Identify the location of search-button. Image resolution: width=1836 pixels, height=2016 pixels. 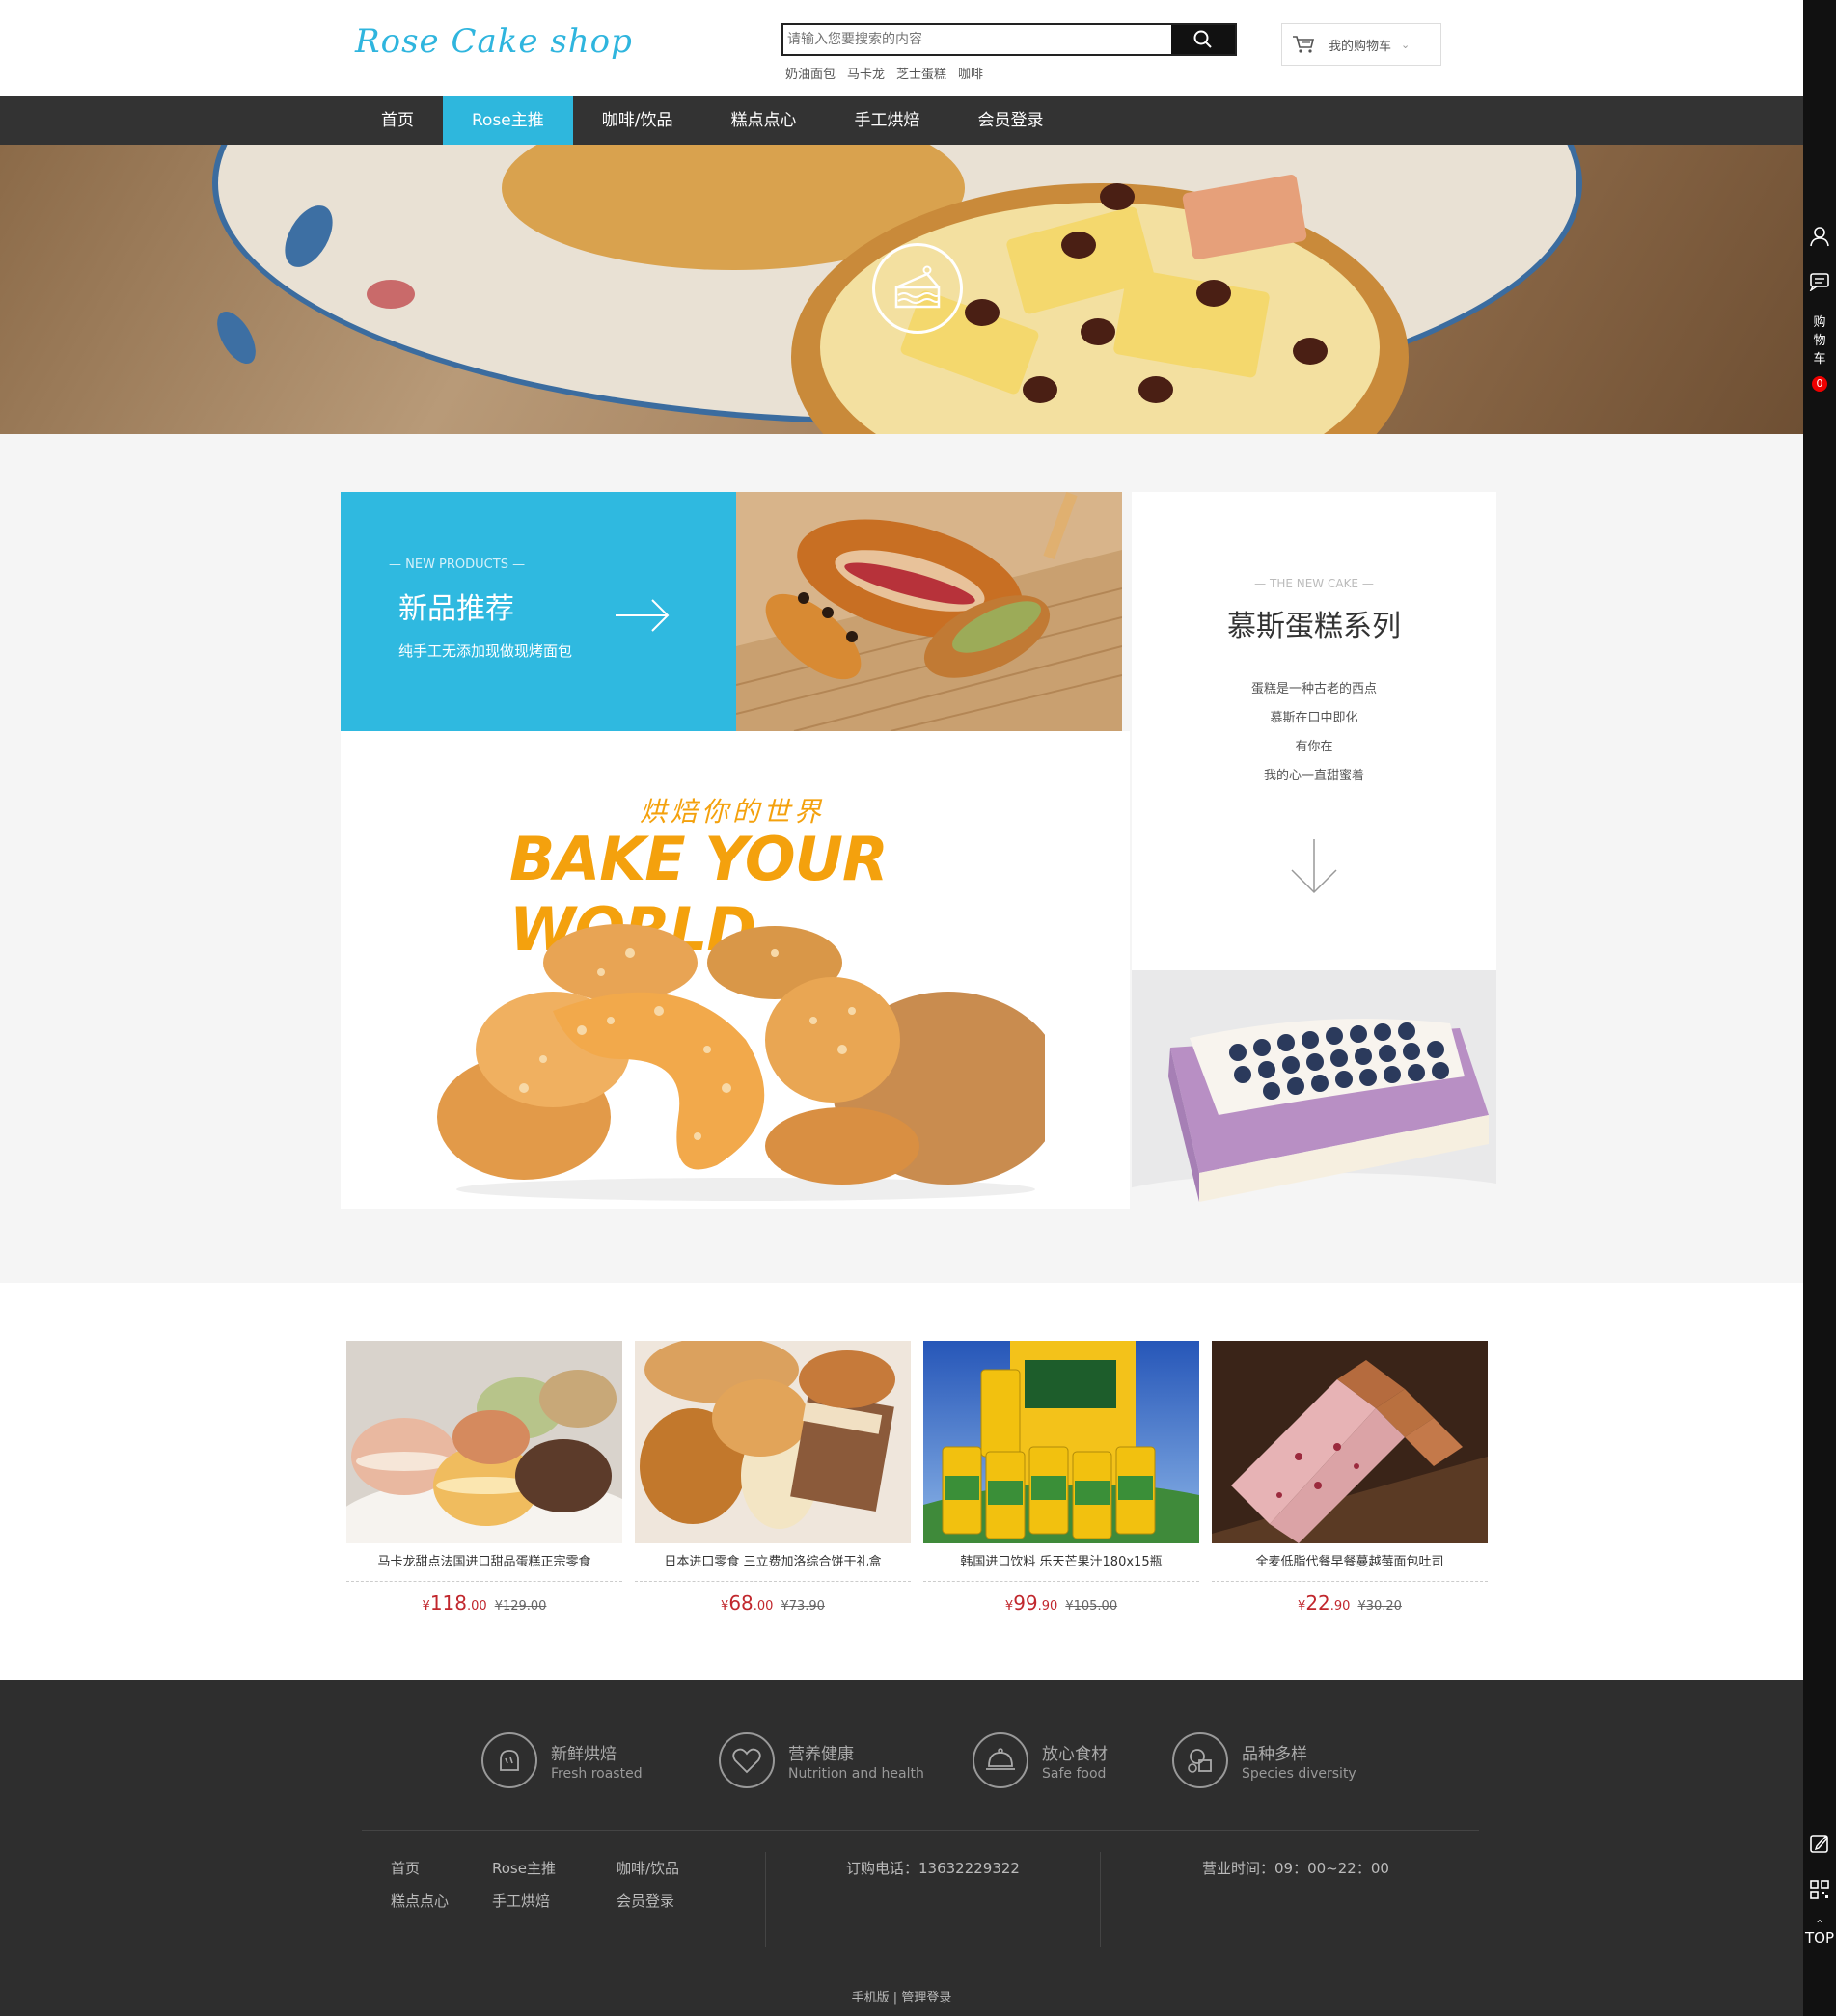
(1203, 39).